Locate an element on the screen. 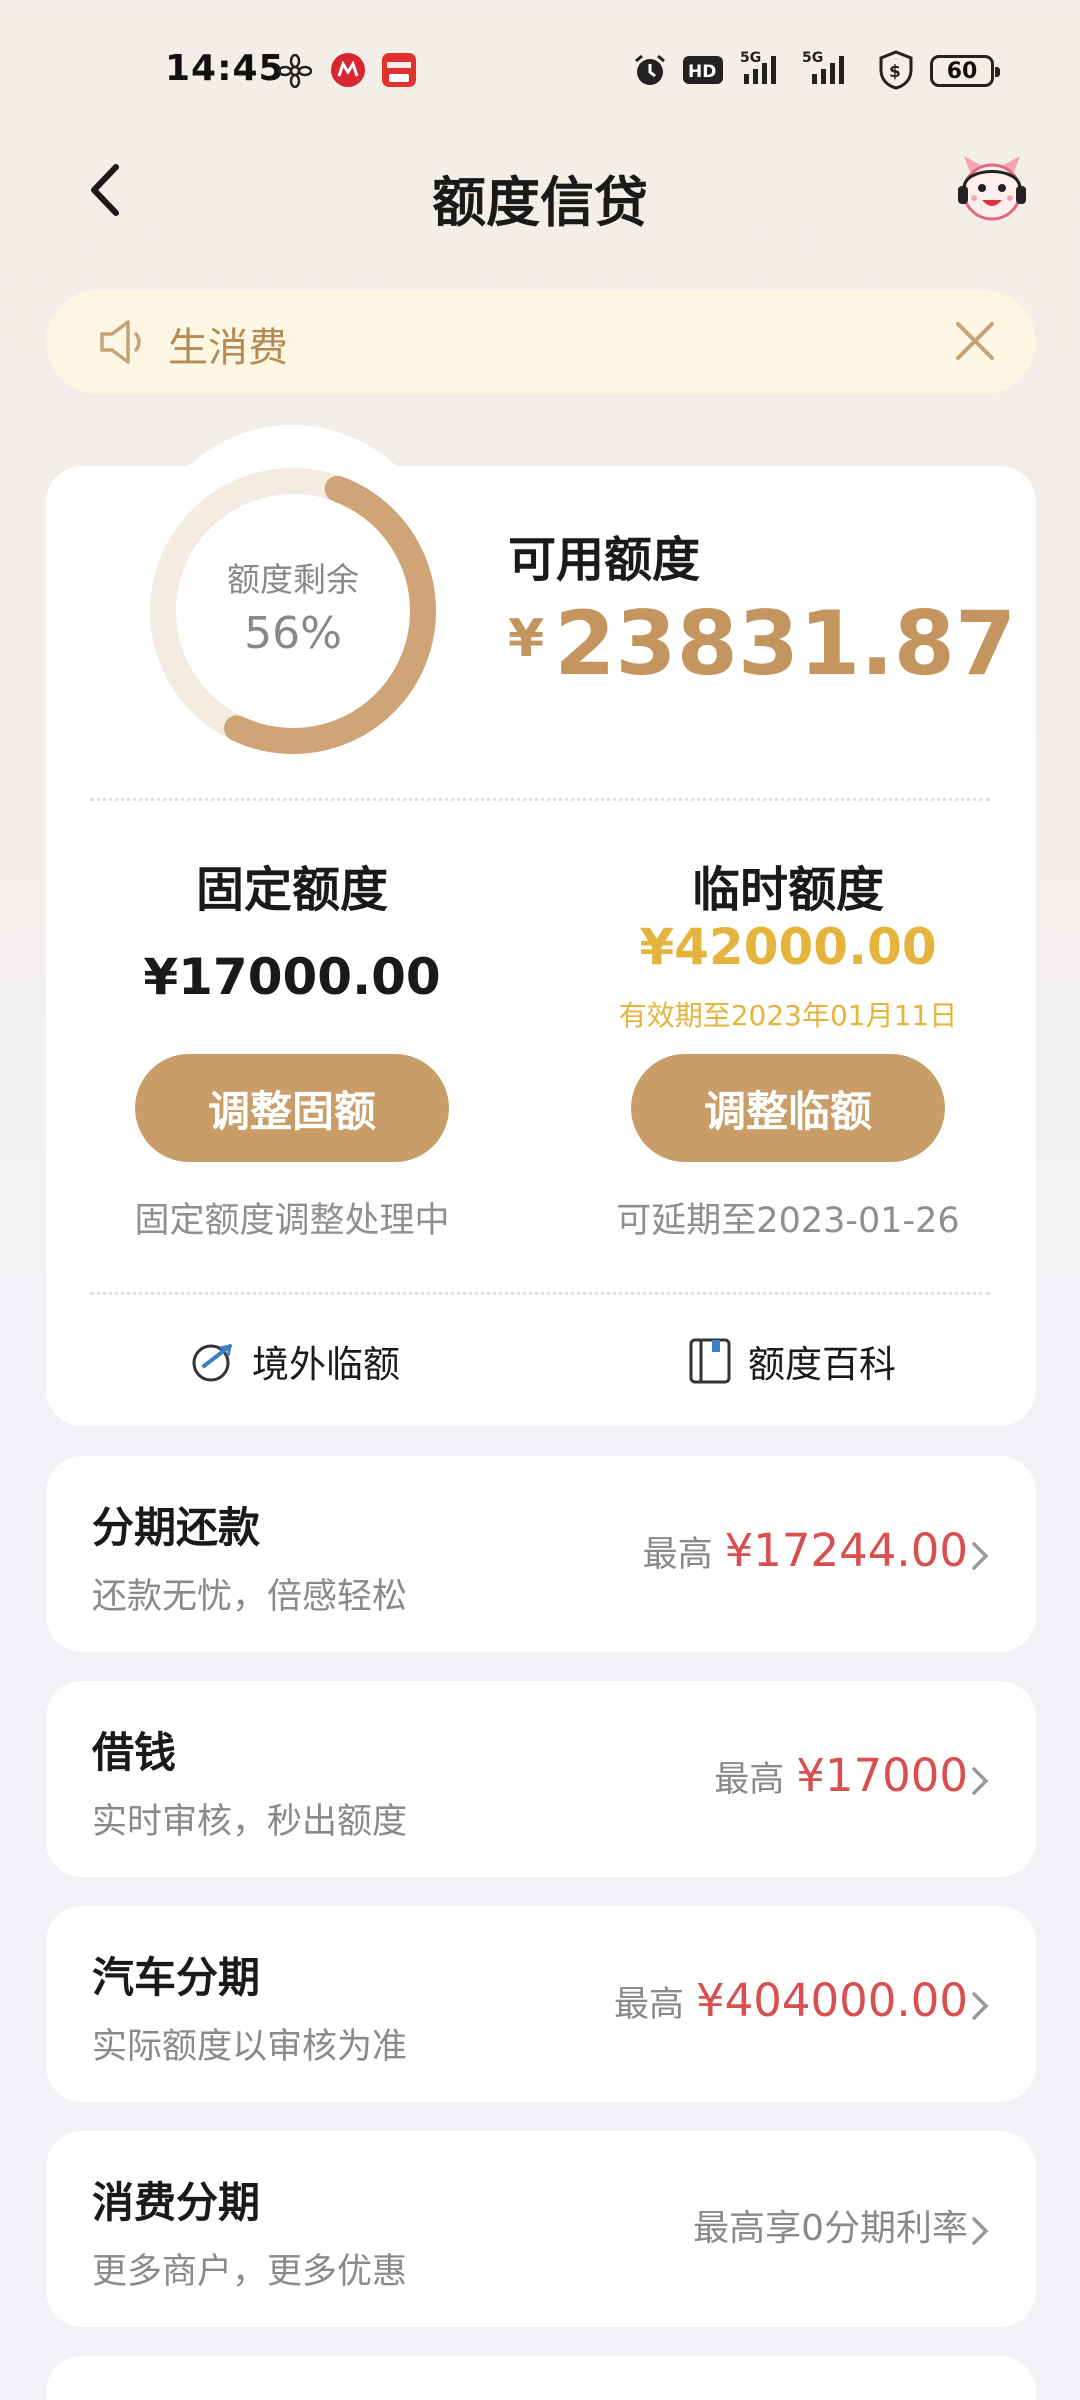 Image resolution: width=1080 pixels, height=2400 pixels. available-limit-amount: ¥23831.87 is located at coordinates (762, 643).